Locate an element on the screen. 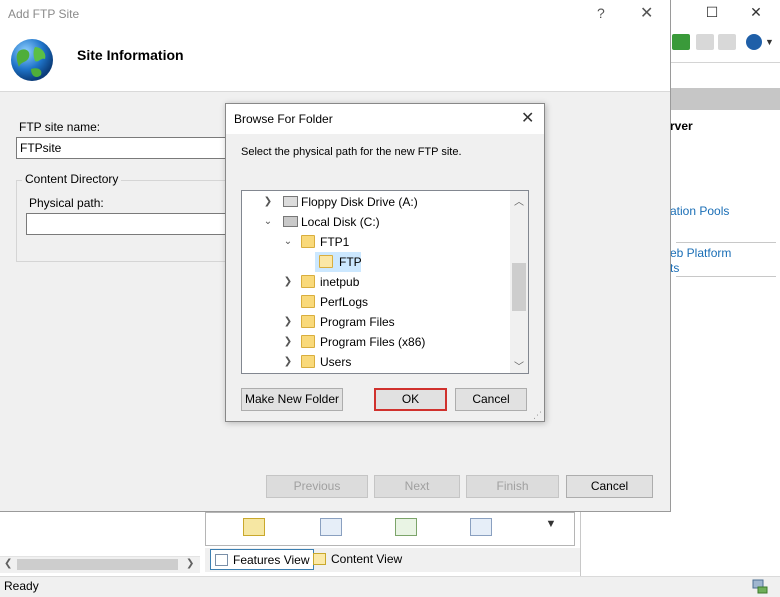 The image size is (780, 597). tree-item-users: ❯ Users is located at coordinates (376, 362).